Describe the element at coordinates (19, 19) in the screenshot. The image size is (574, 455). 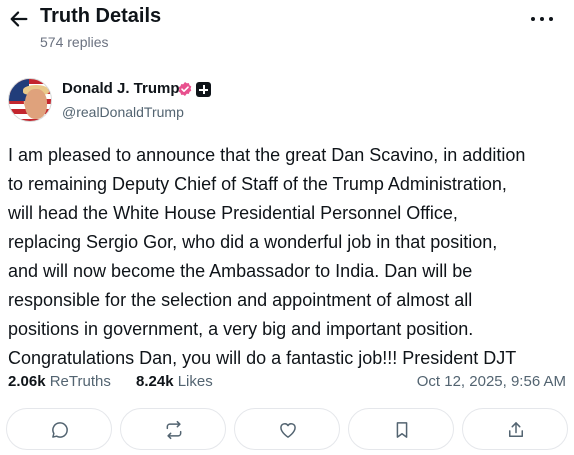
I see `arrow-left-icon` at that location.